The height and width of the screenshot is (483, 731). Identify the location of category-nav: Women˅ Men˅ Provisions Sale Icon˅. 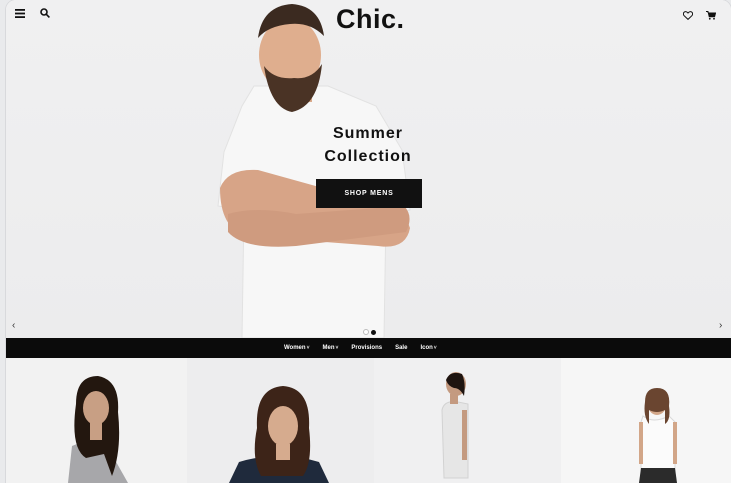
(368, 348).